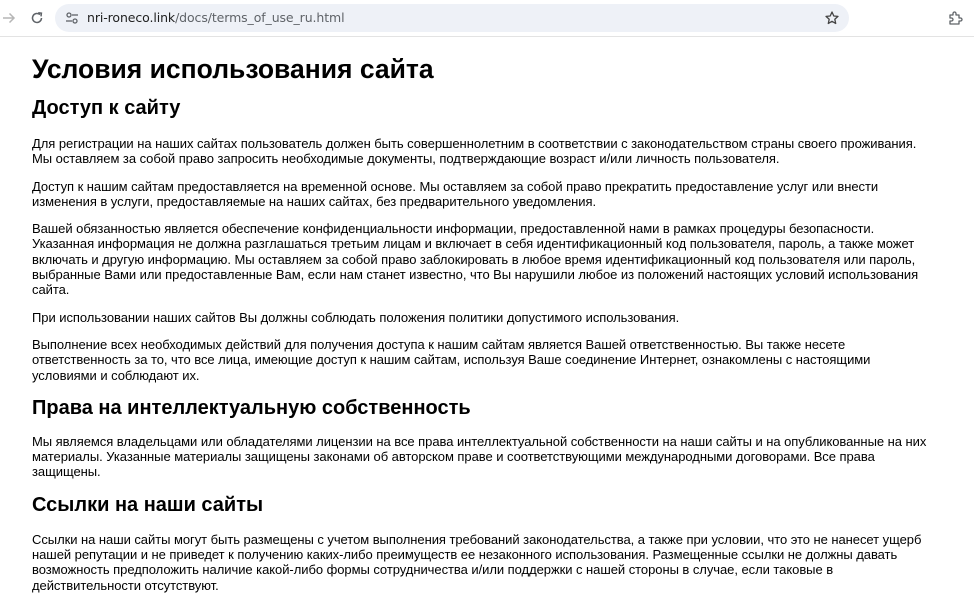  I want to click on arrow-right-icon, so click(9, 18).